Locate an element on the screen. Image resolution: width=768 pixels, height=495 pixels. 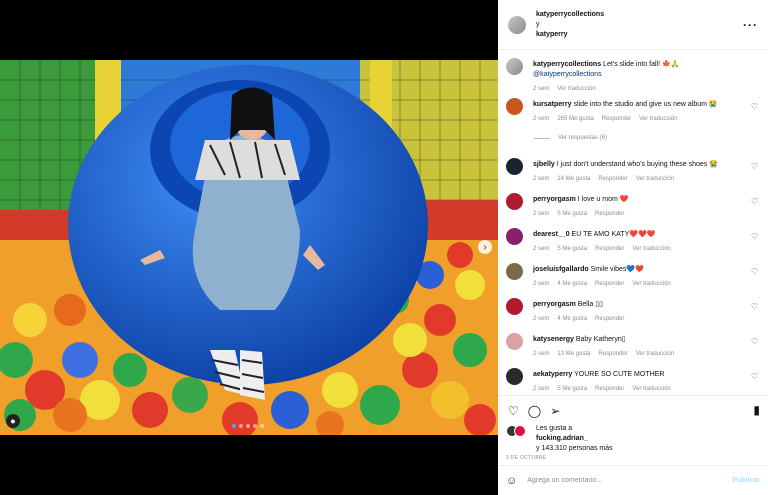
view-replies-button: Ver respuestas (6) is located at coordinates (570, 138).